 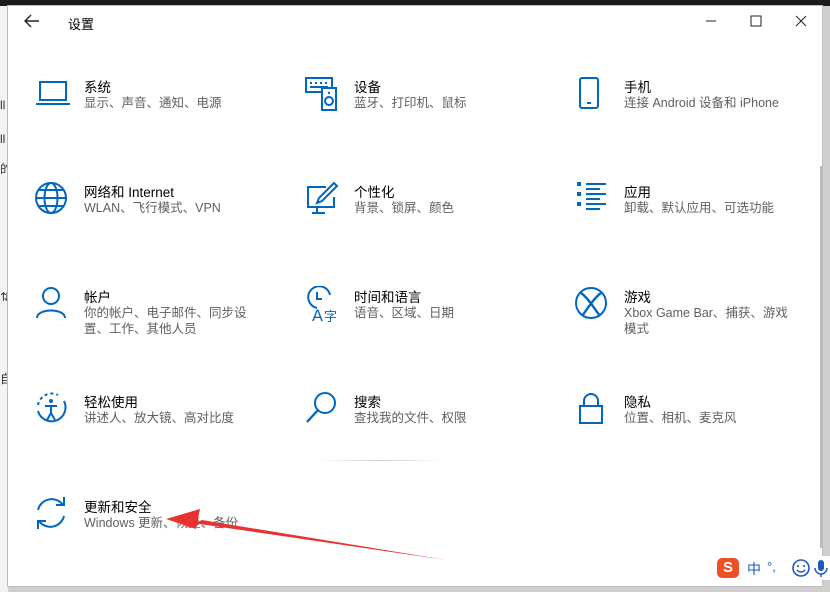 I want to click on tile-title: 应用, so click(x=637, y=192).